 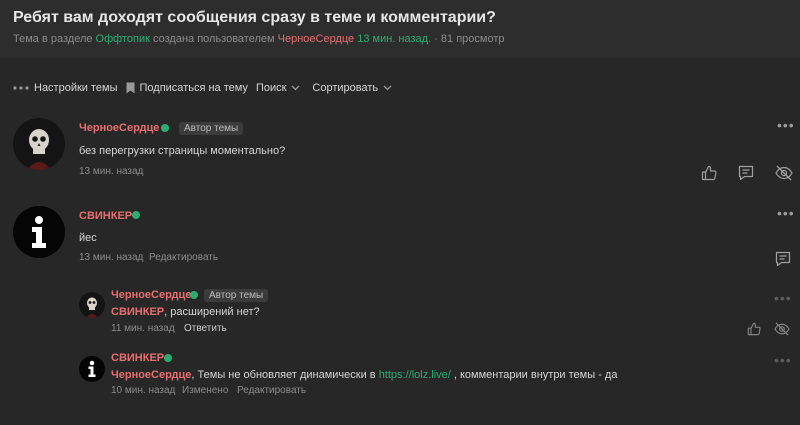 What do you see at coordinates (151, 375) in the screenshot?
I see `mention-link: ЧерноеСердце` at bounding box center [151, 375].